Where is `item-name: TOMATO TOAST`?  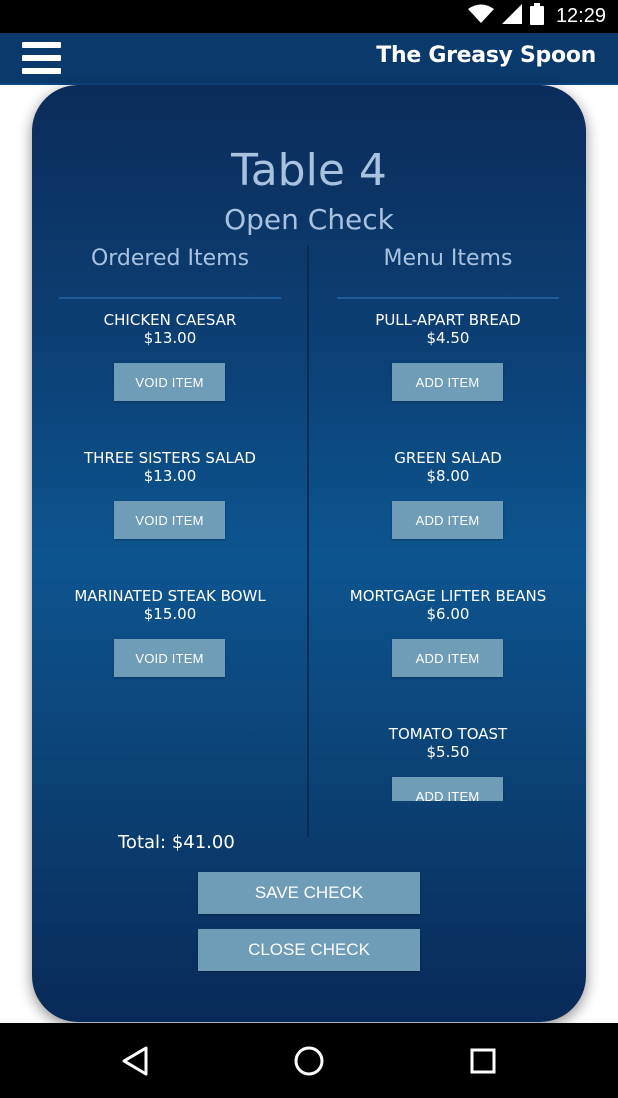
item-name: TOMATO TOAST is located at coordinates (448, 734).